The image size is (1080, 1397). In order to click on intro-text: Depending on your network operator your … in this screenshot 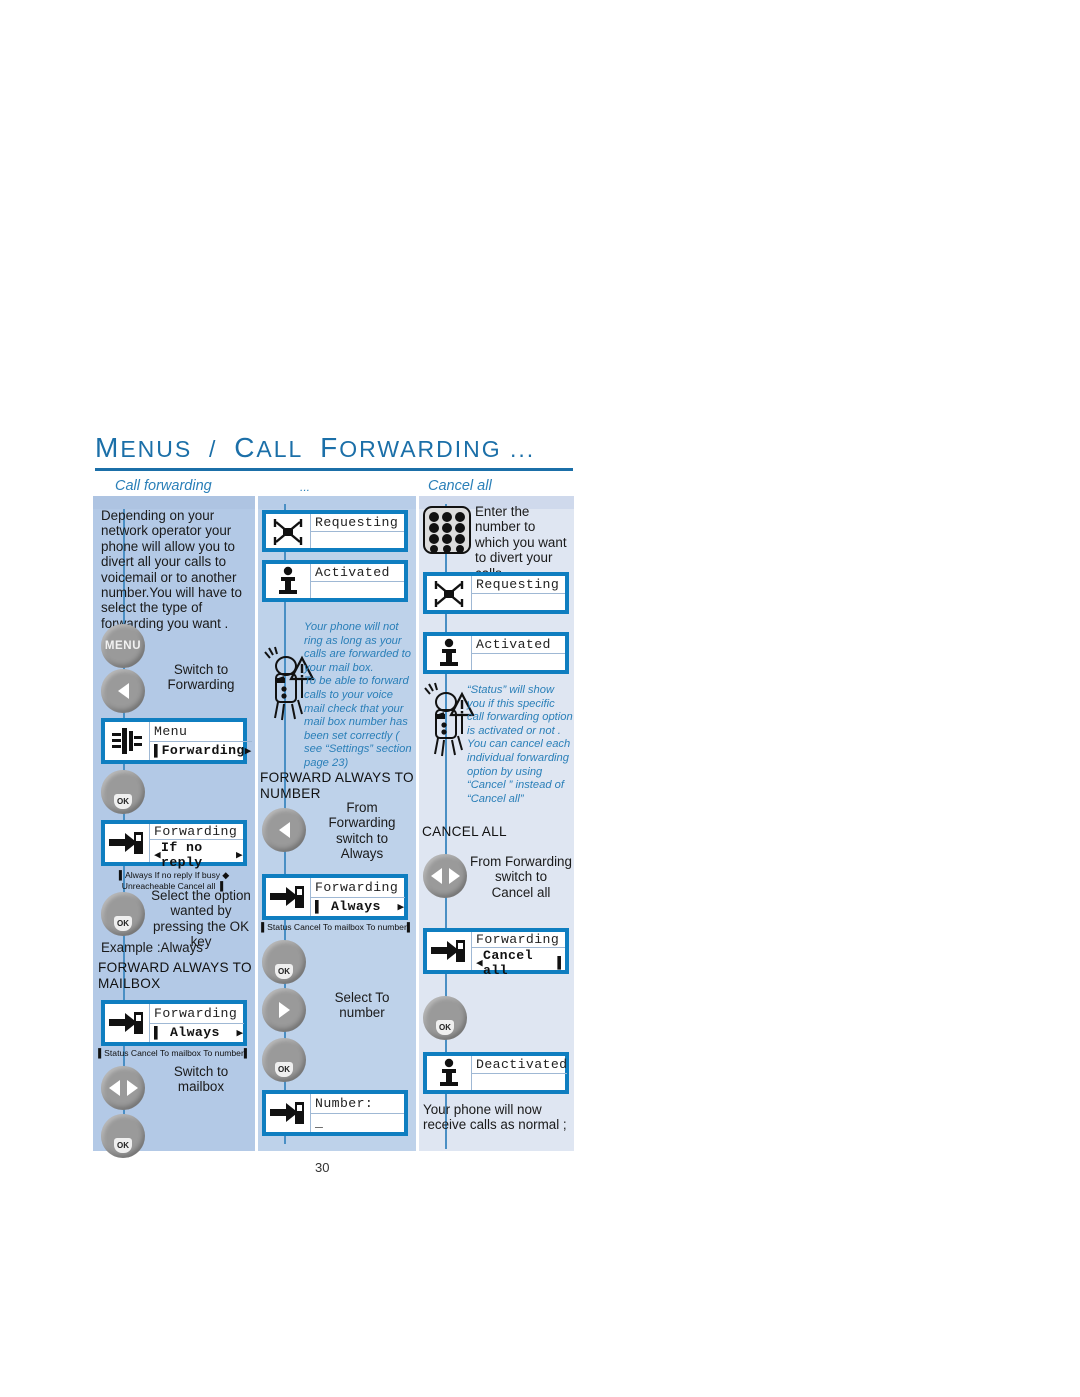, I will do `click(171, 569)`.